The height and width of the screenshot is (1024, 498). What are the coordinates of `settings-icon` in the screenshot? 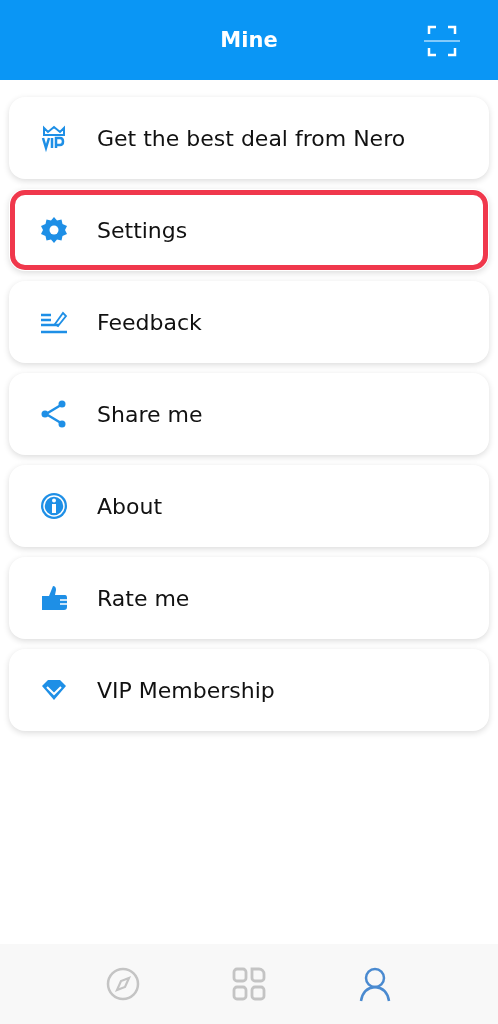 It's located at (54, 230).